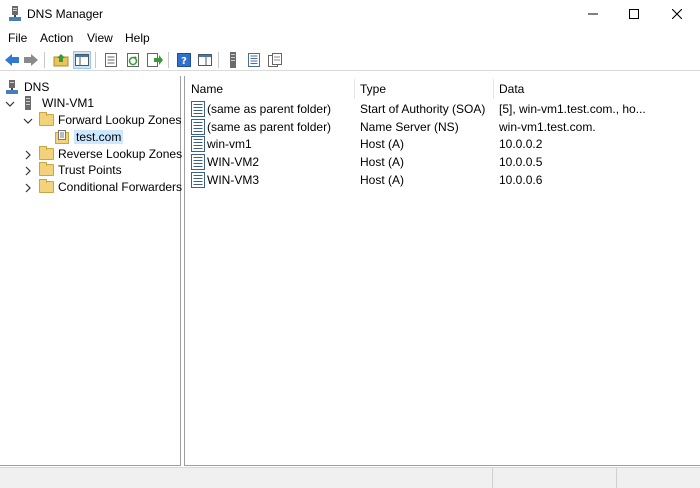  What do you see at coordinates (521, 180) in the screenshot?
I see `cell-data: 10.0.0.6` at bounding box center [521, 180].